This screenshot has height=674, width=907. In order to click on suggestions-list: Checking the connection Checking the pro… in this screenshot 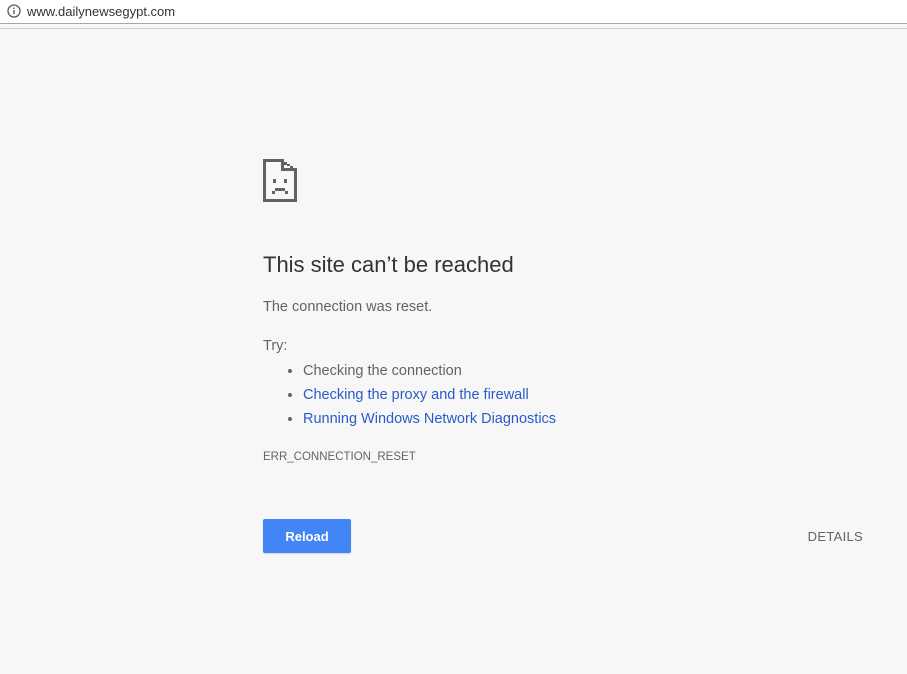, I will do `click(409, 395)`.